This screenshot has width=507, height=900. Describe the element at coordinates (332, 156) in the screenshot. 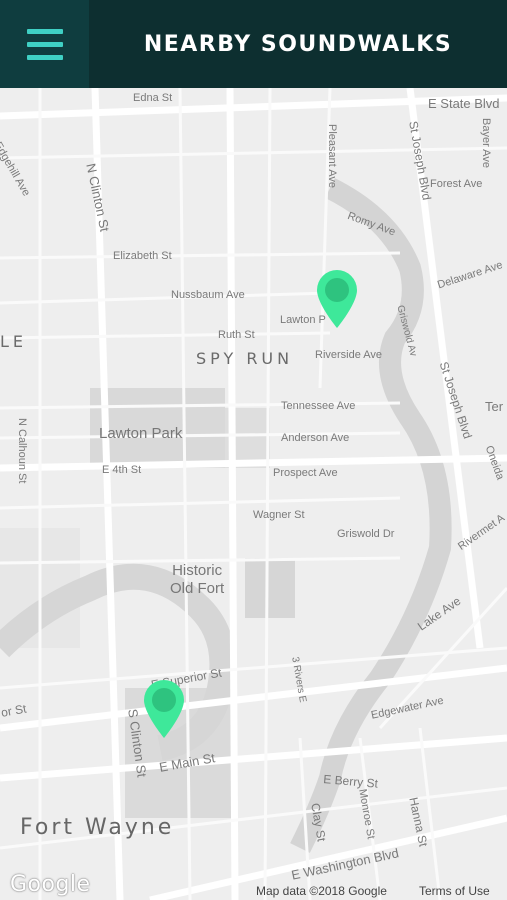

I see `street-label: Pleasant Ave` at that location.